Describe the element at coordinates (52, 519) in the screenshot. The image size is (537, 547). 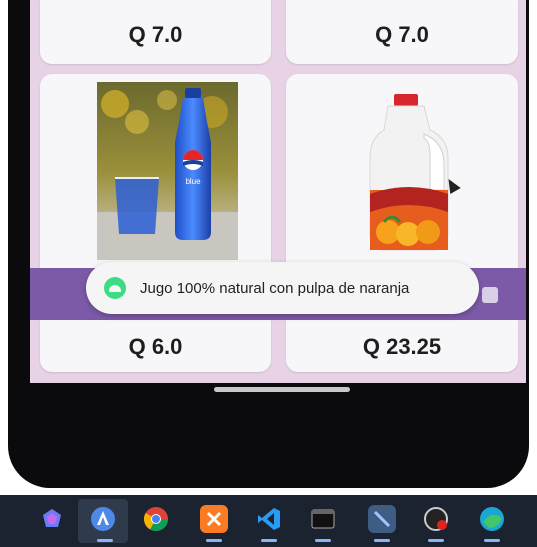
I see `copilot-icon` at that location.